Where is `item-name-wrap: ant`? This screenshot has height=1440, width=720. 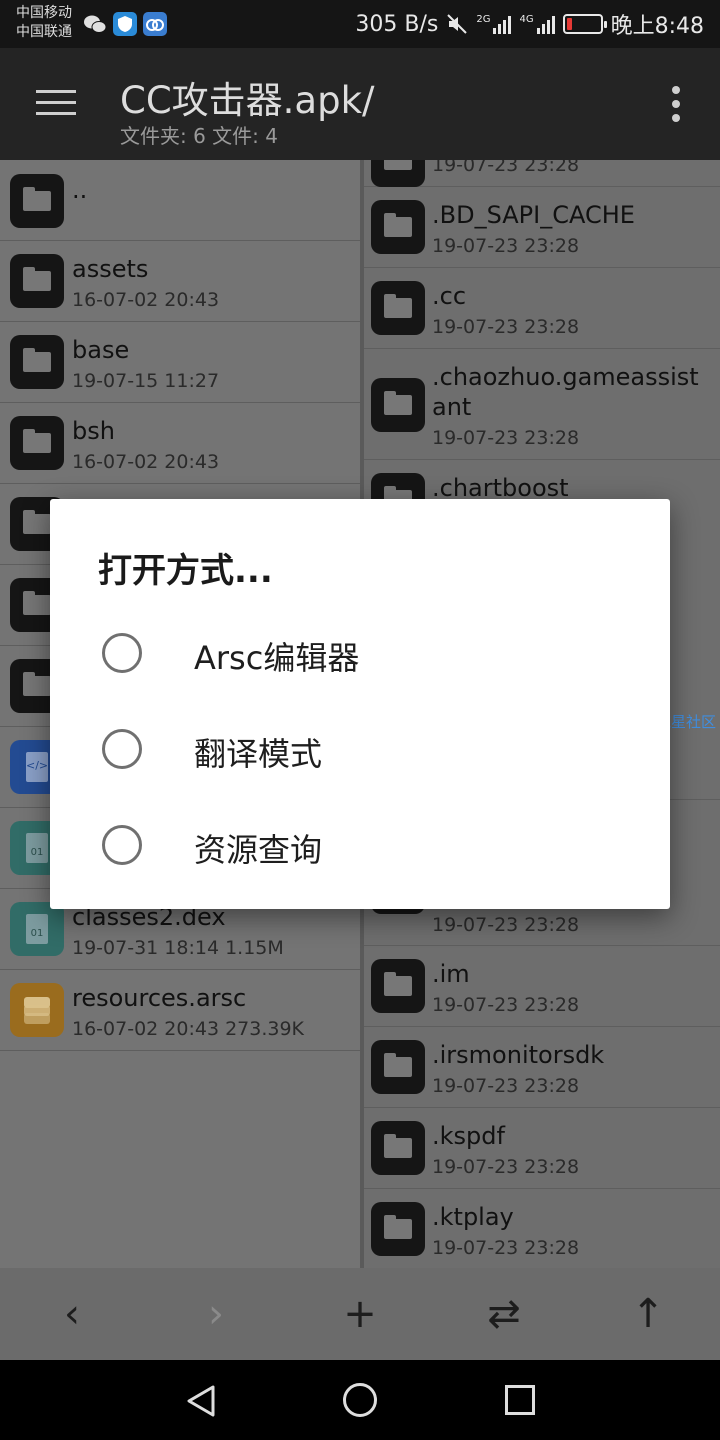 item-name-wrap: ant is located at coordinates (452, 407).